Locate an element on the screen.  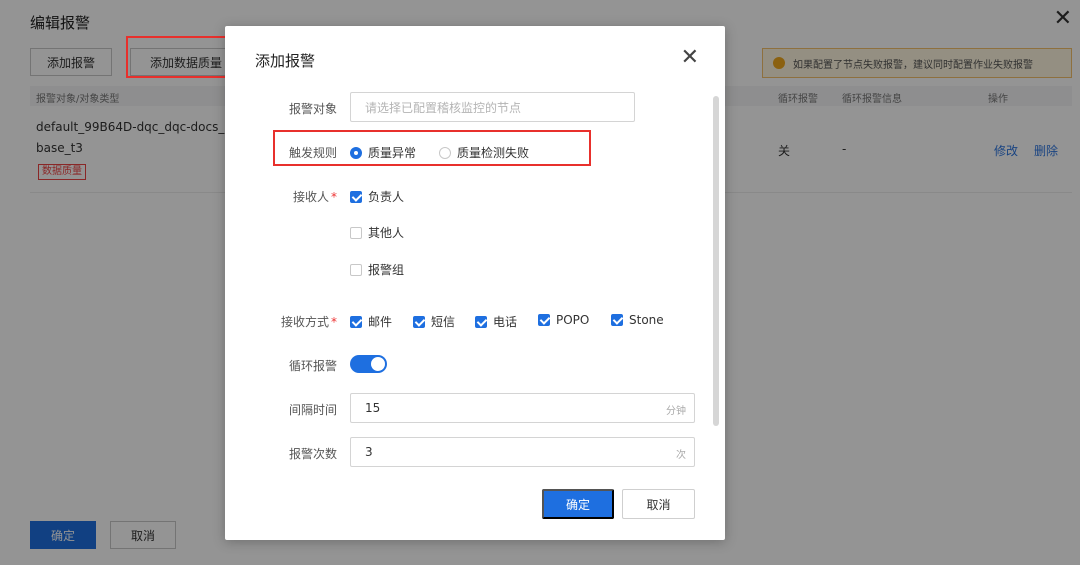
target-label: 报警对象 is located at coordinates (312, 109).